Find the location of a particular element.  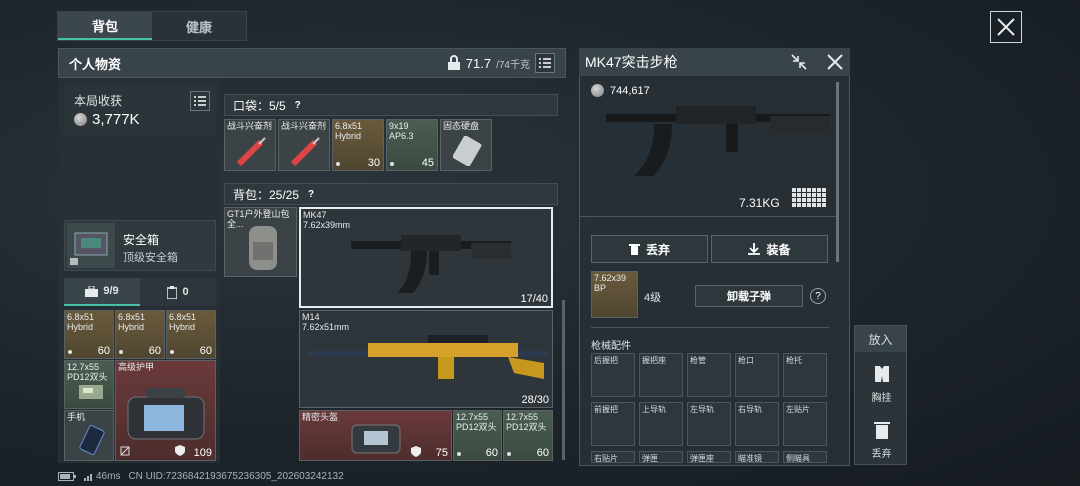

tab-card-holder: 0 is located at coordinates (178, 292).